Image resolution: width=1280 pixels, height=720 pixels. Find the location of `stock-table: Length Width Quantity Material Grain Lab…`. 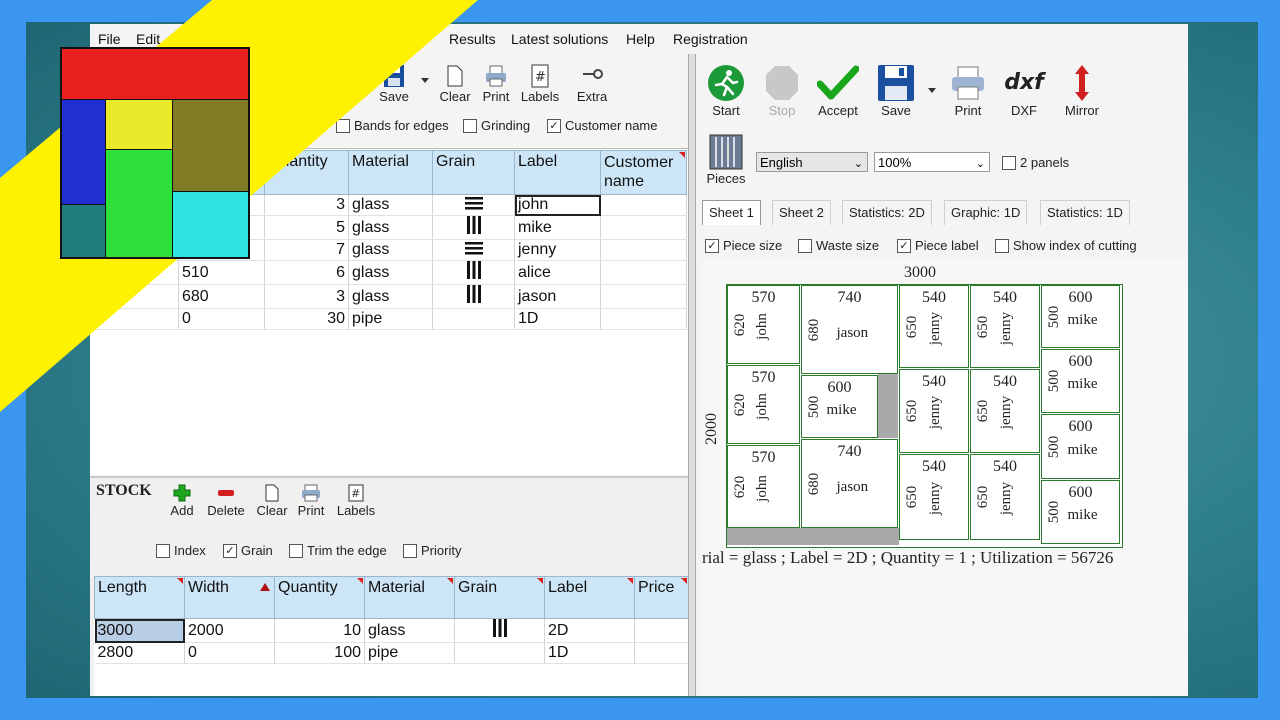

stock-table: Length Width Quantity Material Grain Lab… is located at coordinates (391, 620).